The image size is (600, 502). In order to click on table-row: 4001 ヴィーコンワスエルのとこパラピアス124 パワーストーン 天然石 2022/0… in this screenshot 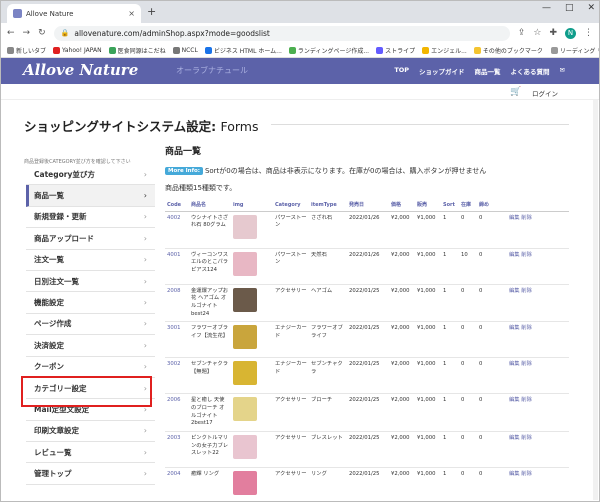, I will do `click(367, 266)`.